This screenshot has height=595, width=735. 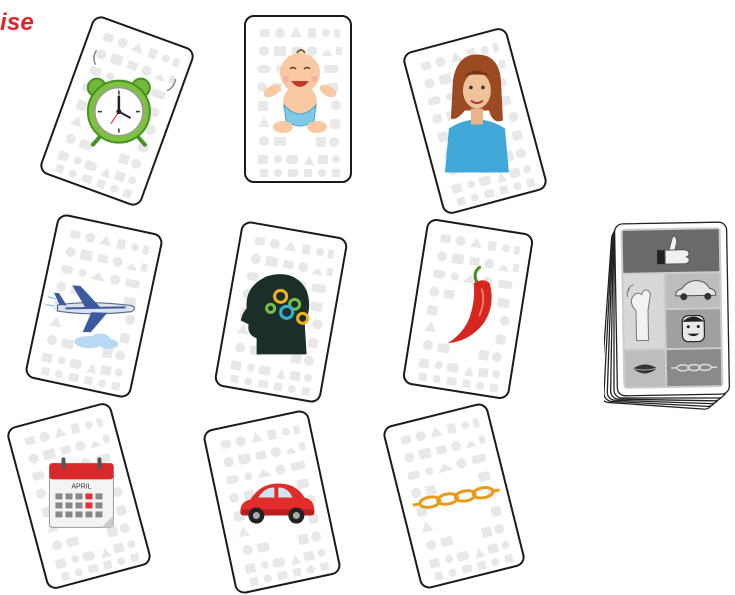 I want to click on card-deck, so click(x=669, y=310).